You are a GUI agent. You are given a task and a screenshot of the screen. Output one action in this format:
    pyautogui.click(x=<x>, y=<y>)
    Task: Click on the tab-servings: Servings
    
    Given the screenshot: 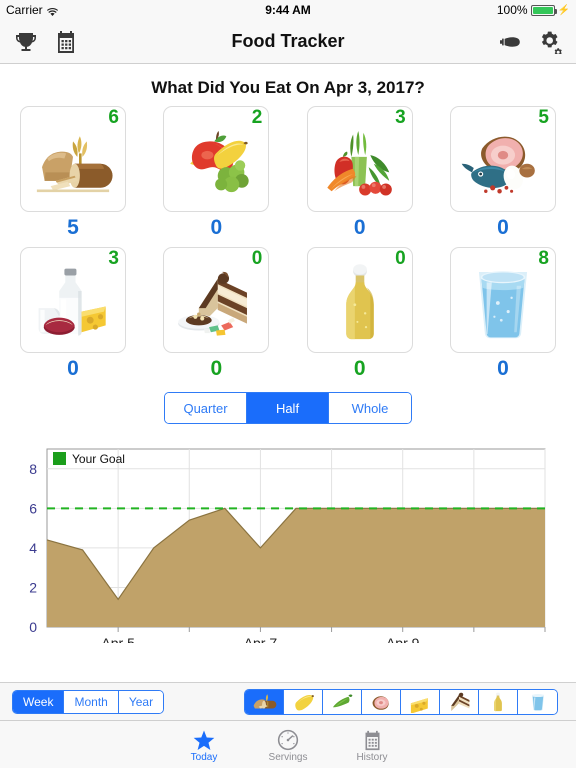 What is the action you would take?
    pyautogui.click(x=288, y=744)
    